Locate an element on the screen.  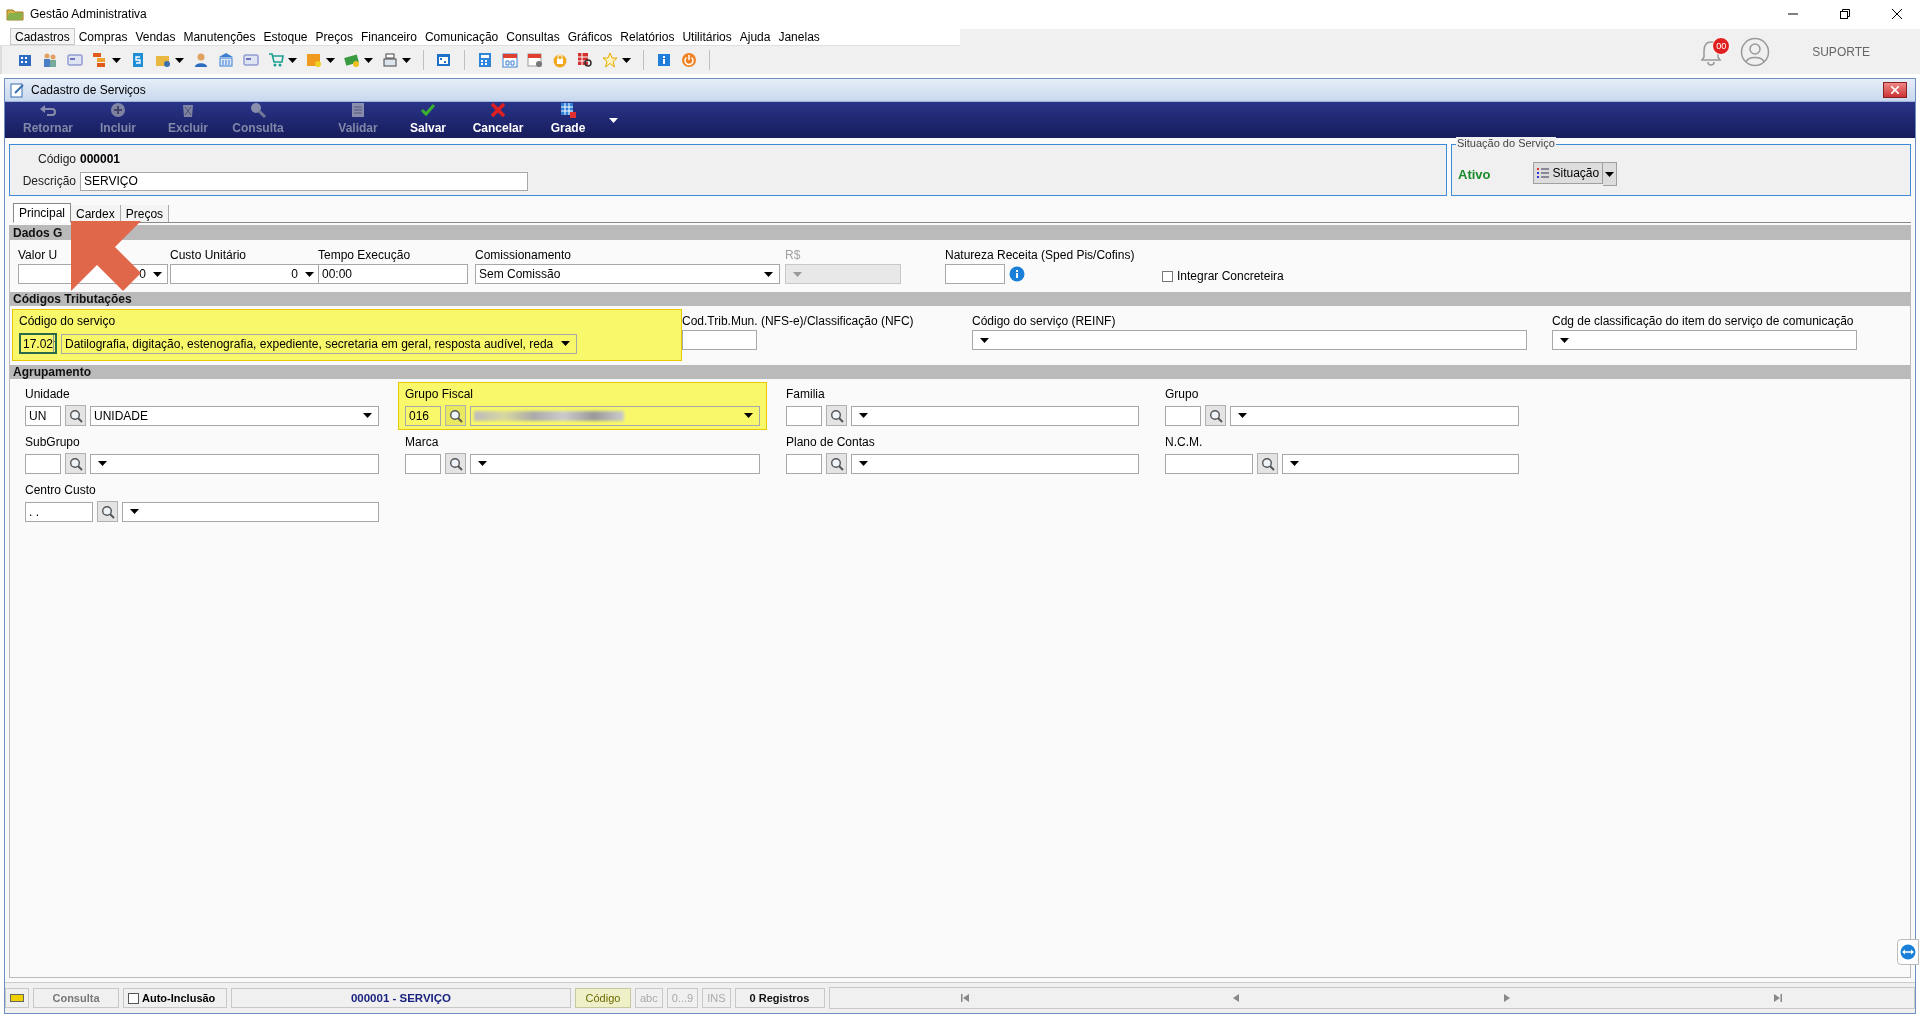
dropdown-button is located at coordinates (1610, 174).